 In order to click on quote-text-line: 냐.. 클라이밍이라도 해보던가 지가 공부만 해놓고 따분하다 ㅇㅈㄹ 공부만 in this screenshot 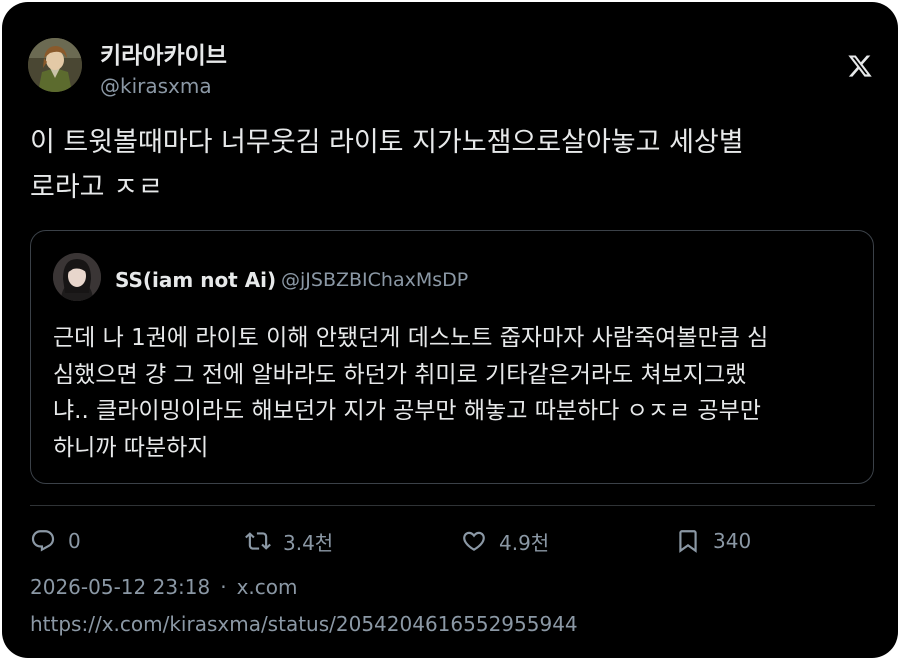, I will do `click(407, 411)`.